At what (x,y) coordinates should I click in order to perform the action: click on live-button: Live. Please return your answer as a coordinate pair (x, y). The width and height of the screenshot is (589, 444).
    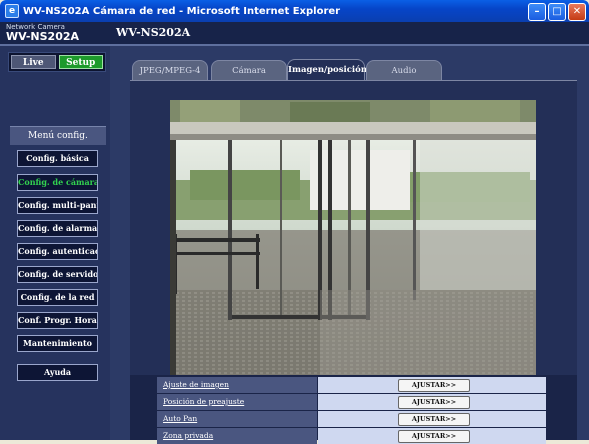
    Looking at the image, I should click on (33, 62).